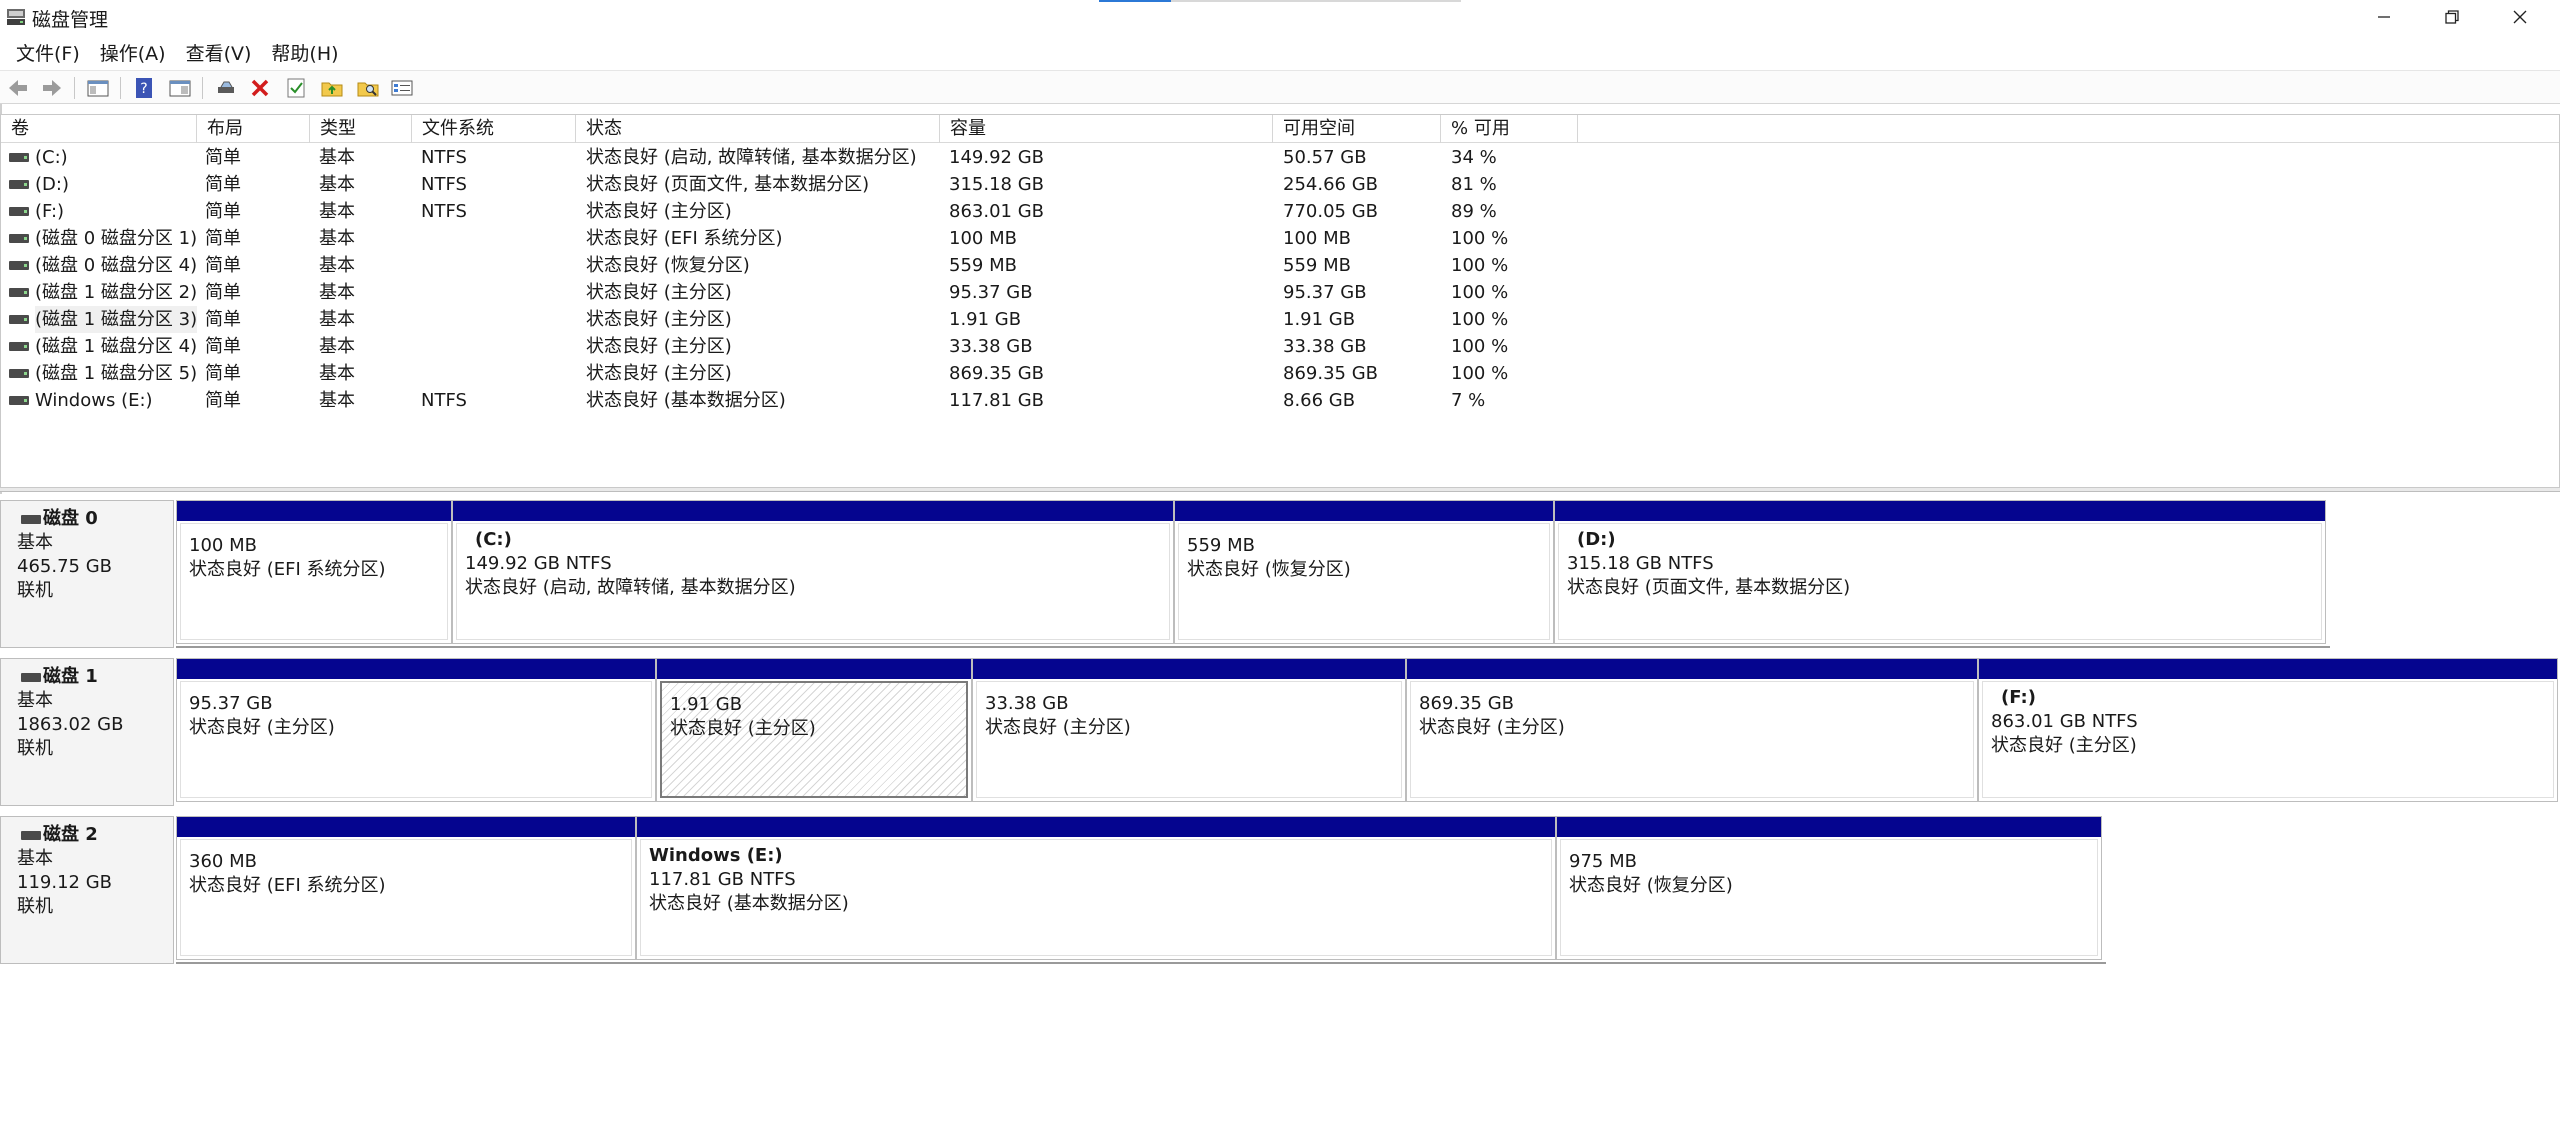 The width and height of the screenshot is (2560, 1140). I want to click on column-percent-free: % 可用, so click(1509, 129).